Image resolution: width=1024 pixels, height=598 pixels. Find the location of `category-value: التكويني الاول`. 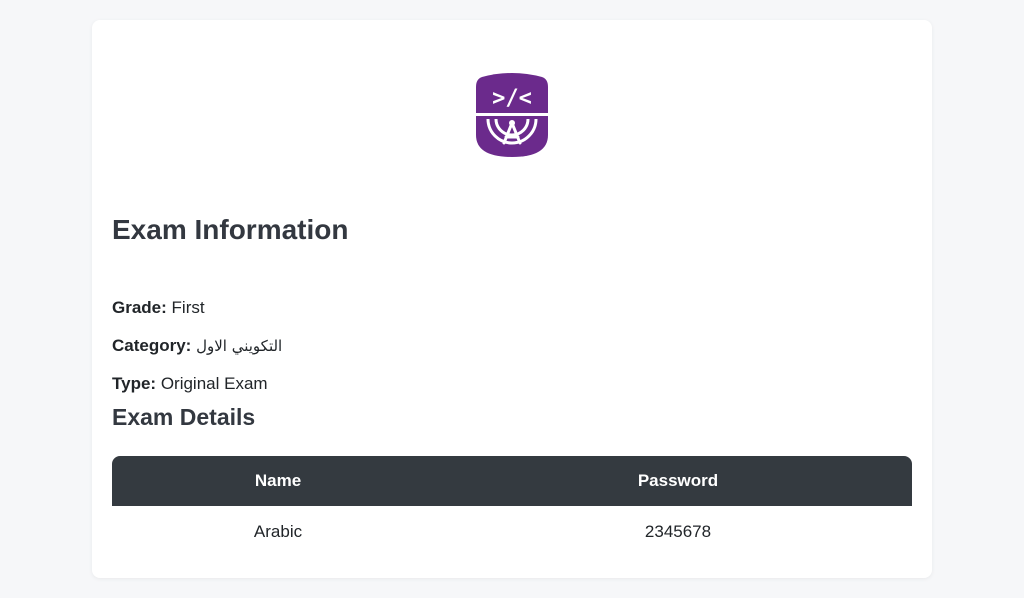

category-value: التكويني الاول is located at coordinates (239, 346).